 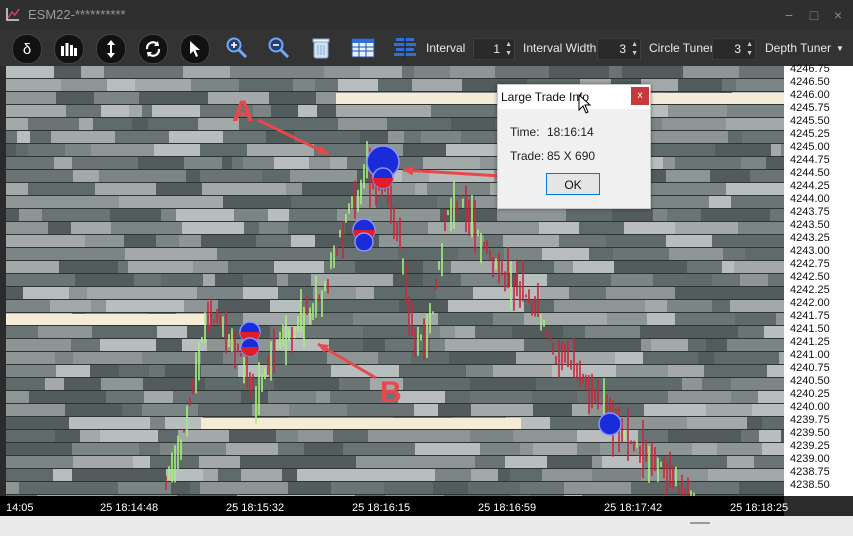 I want to click on price-label: 4245.50, so click(x=810, y=121).